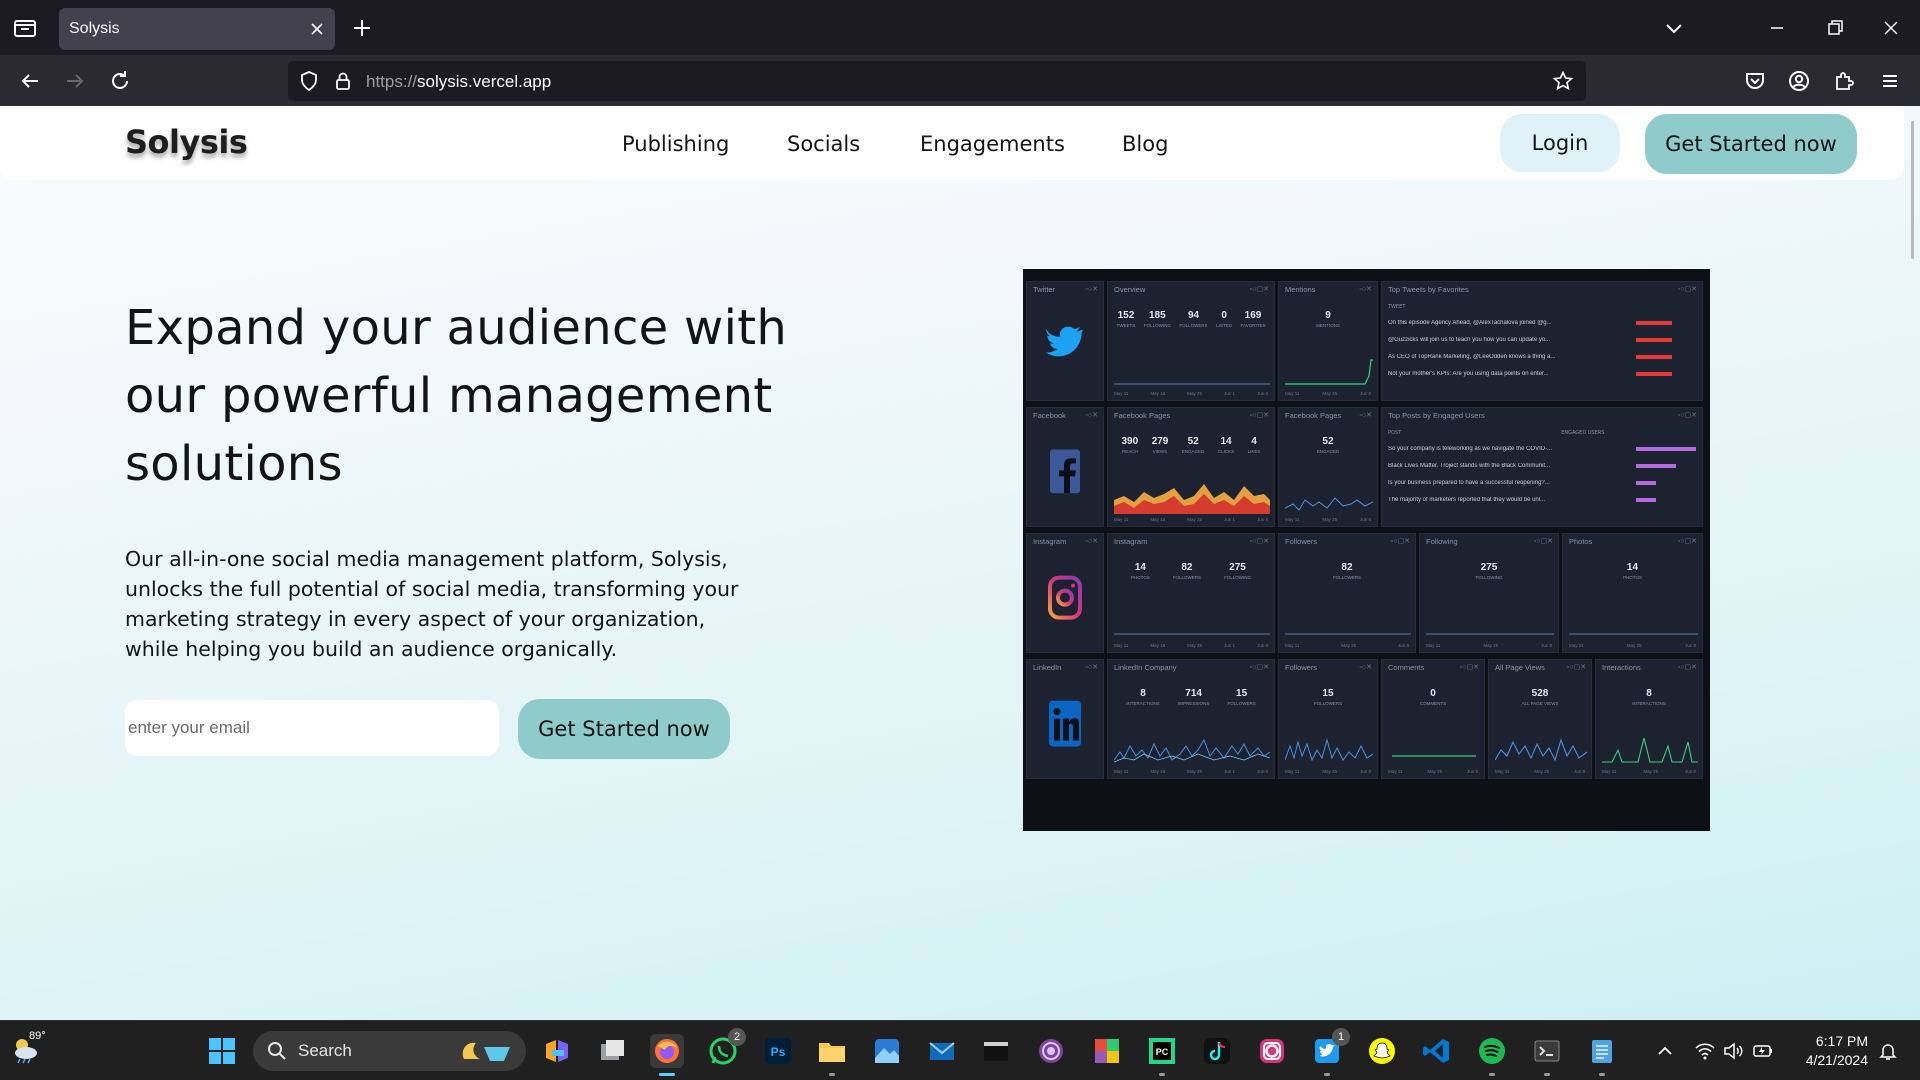 This screenshot has width=1920, height=1080. Describe the element at coordinates (937, 81) in the screenshot. I see `address-bar: https://solysis.vercel.app` at that location.